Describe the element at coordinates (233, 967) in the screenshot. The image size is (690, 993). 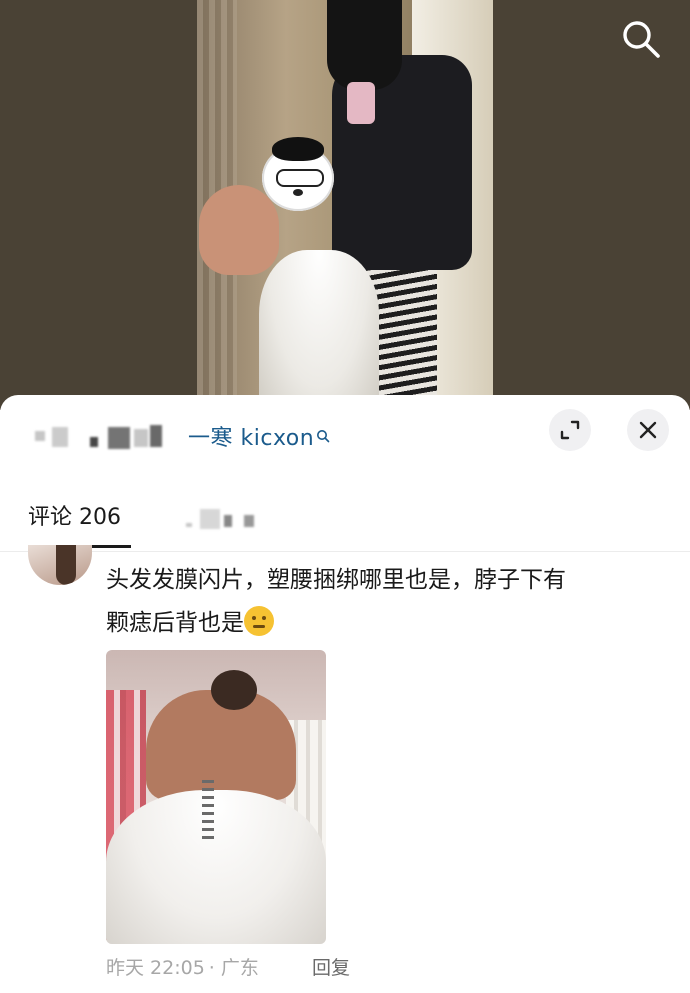
I see `comment-location: · 广东` at that location.